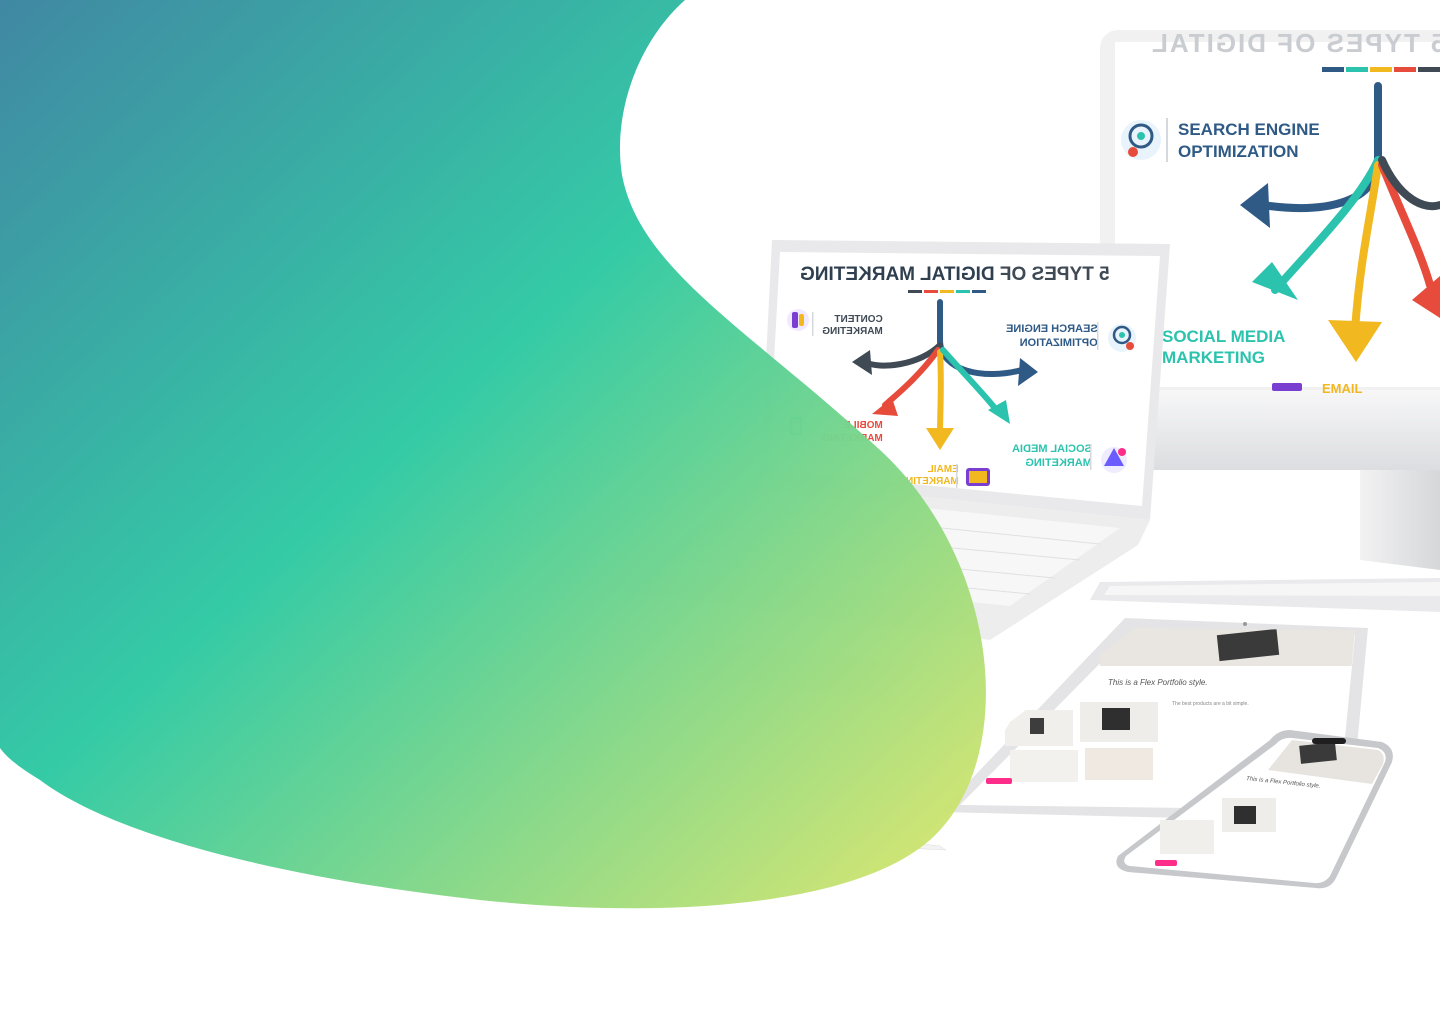 The image size is (1440, 1024). What do you see at coordinates (1245, 624) in the screenshot?
I see `tablet-camera` at bounding box center [1245, 624].